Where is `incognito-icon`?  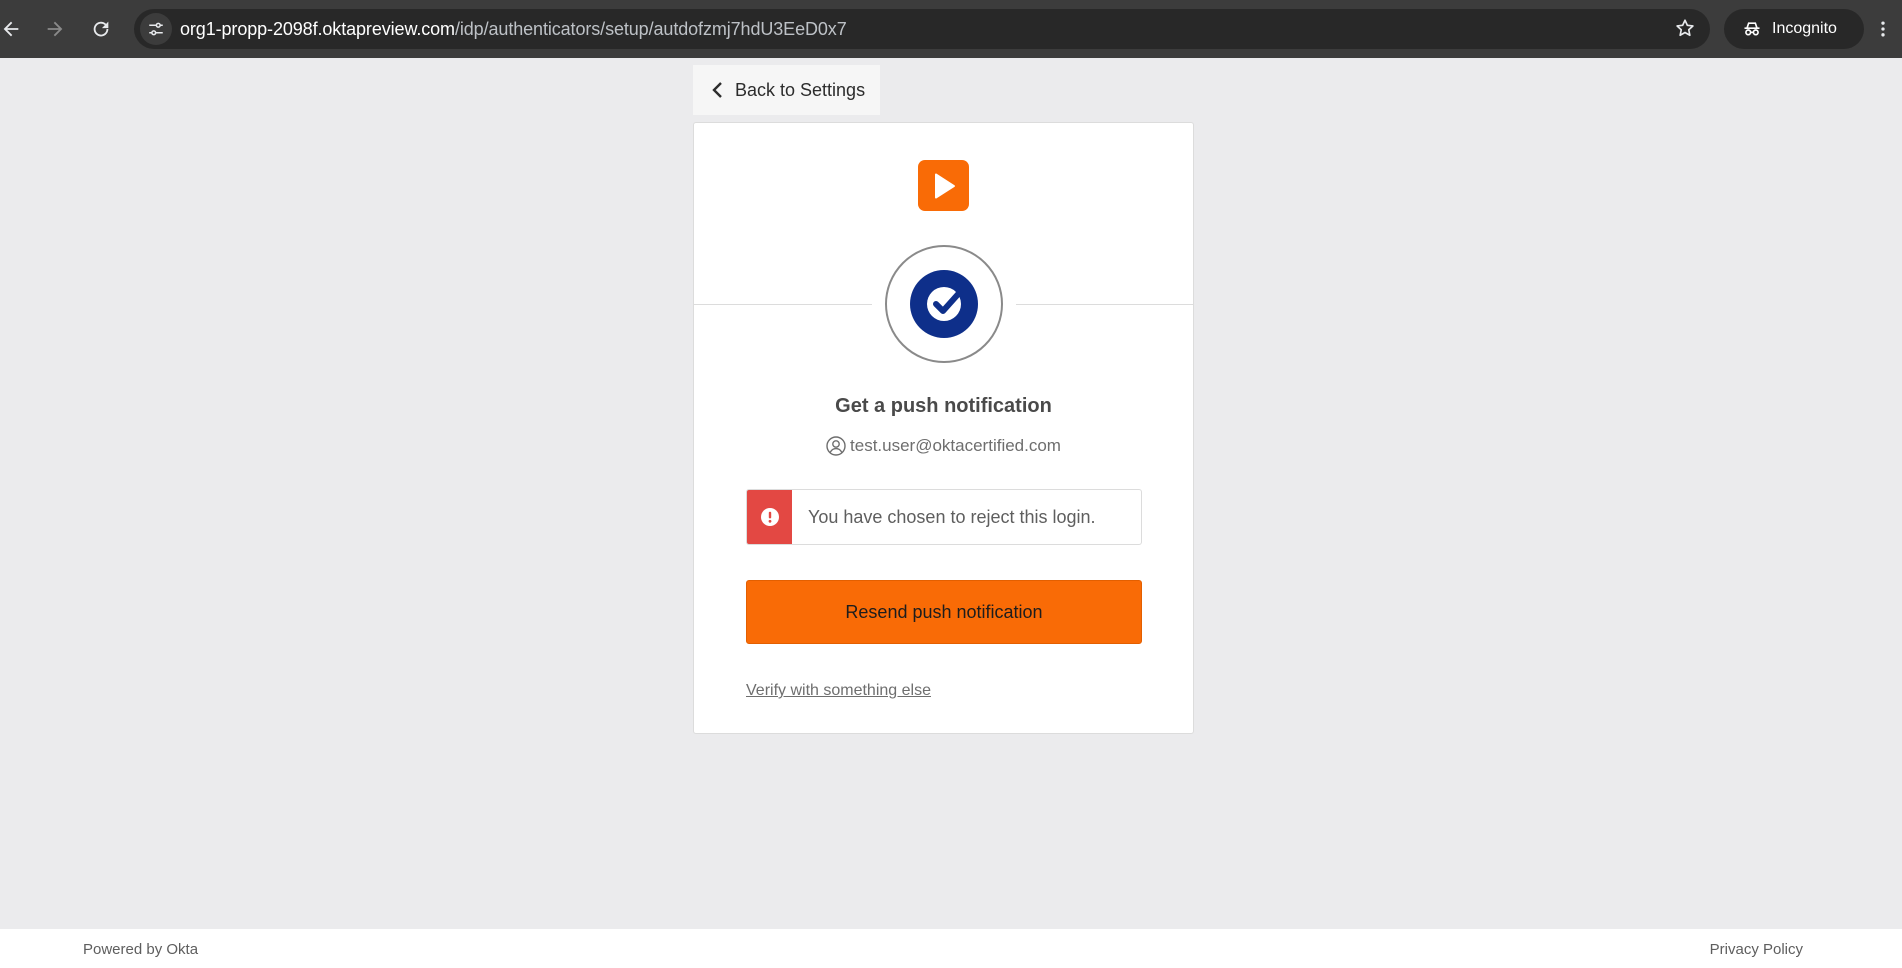
incognito-icon is located at coordinates (1752, 29).